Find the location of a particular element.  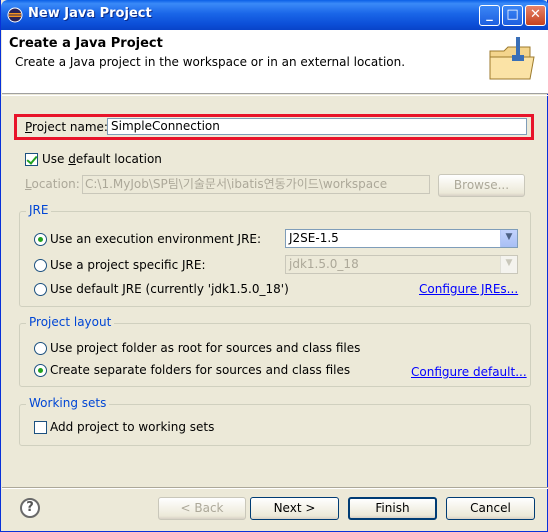

window-title: New Java Project is located at coordinates (90, 13).